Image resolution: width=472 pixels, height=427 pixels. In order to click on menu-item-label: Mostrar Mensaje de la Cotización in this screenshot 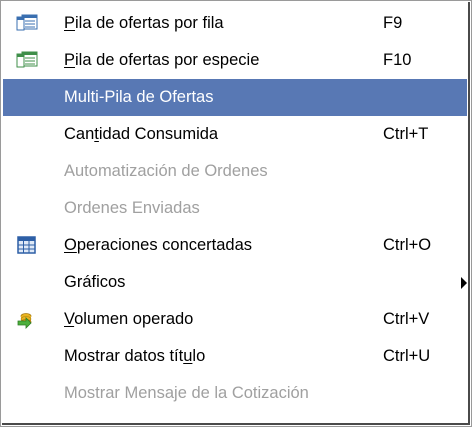, I will do `click(186, 393)`.